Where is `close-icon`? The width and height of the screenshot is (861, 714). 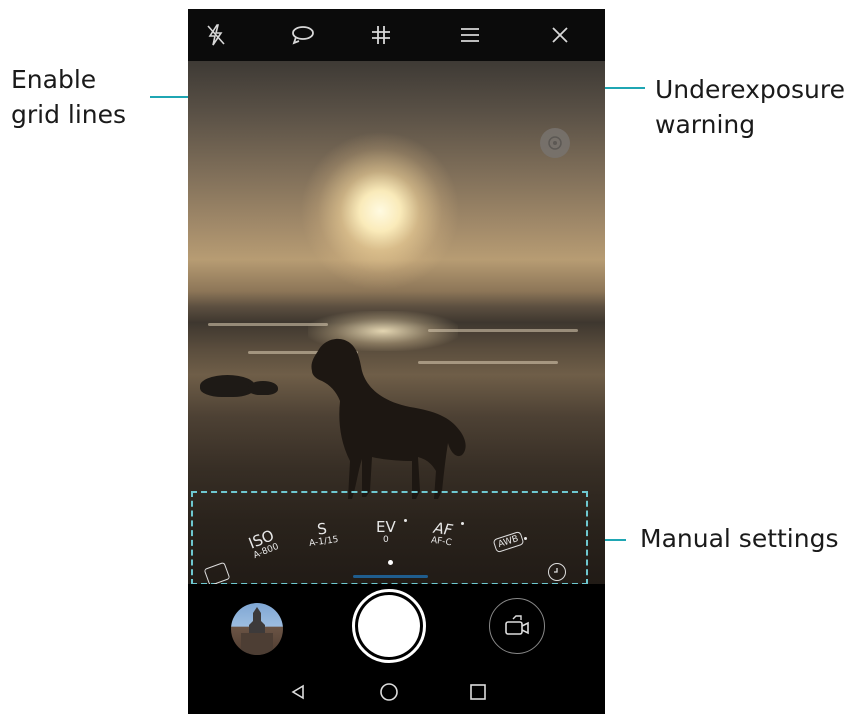 close-icon is located at coordinates (560, 35).